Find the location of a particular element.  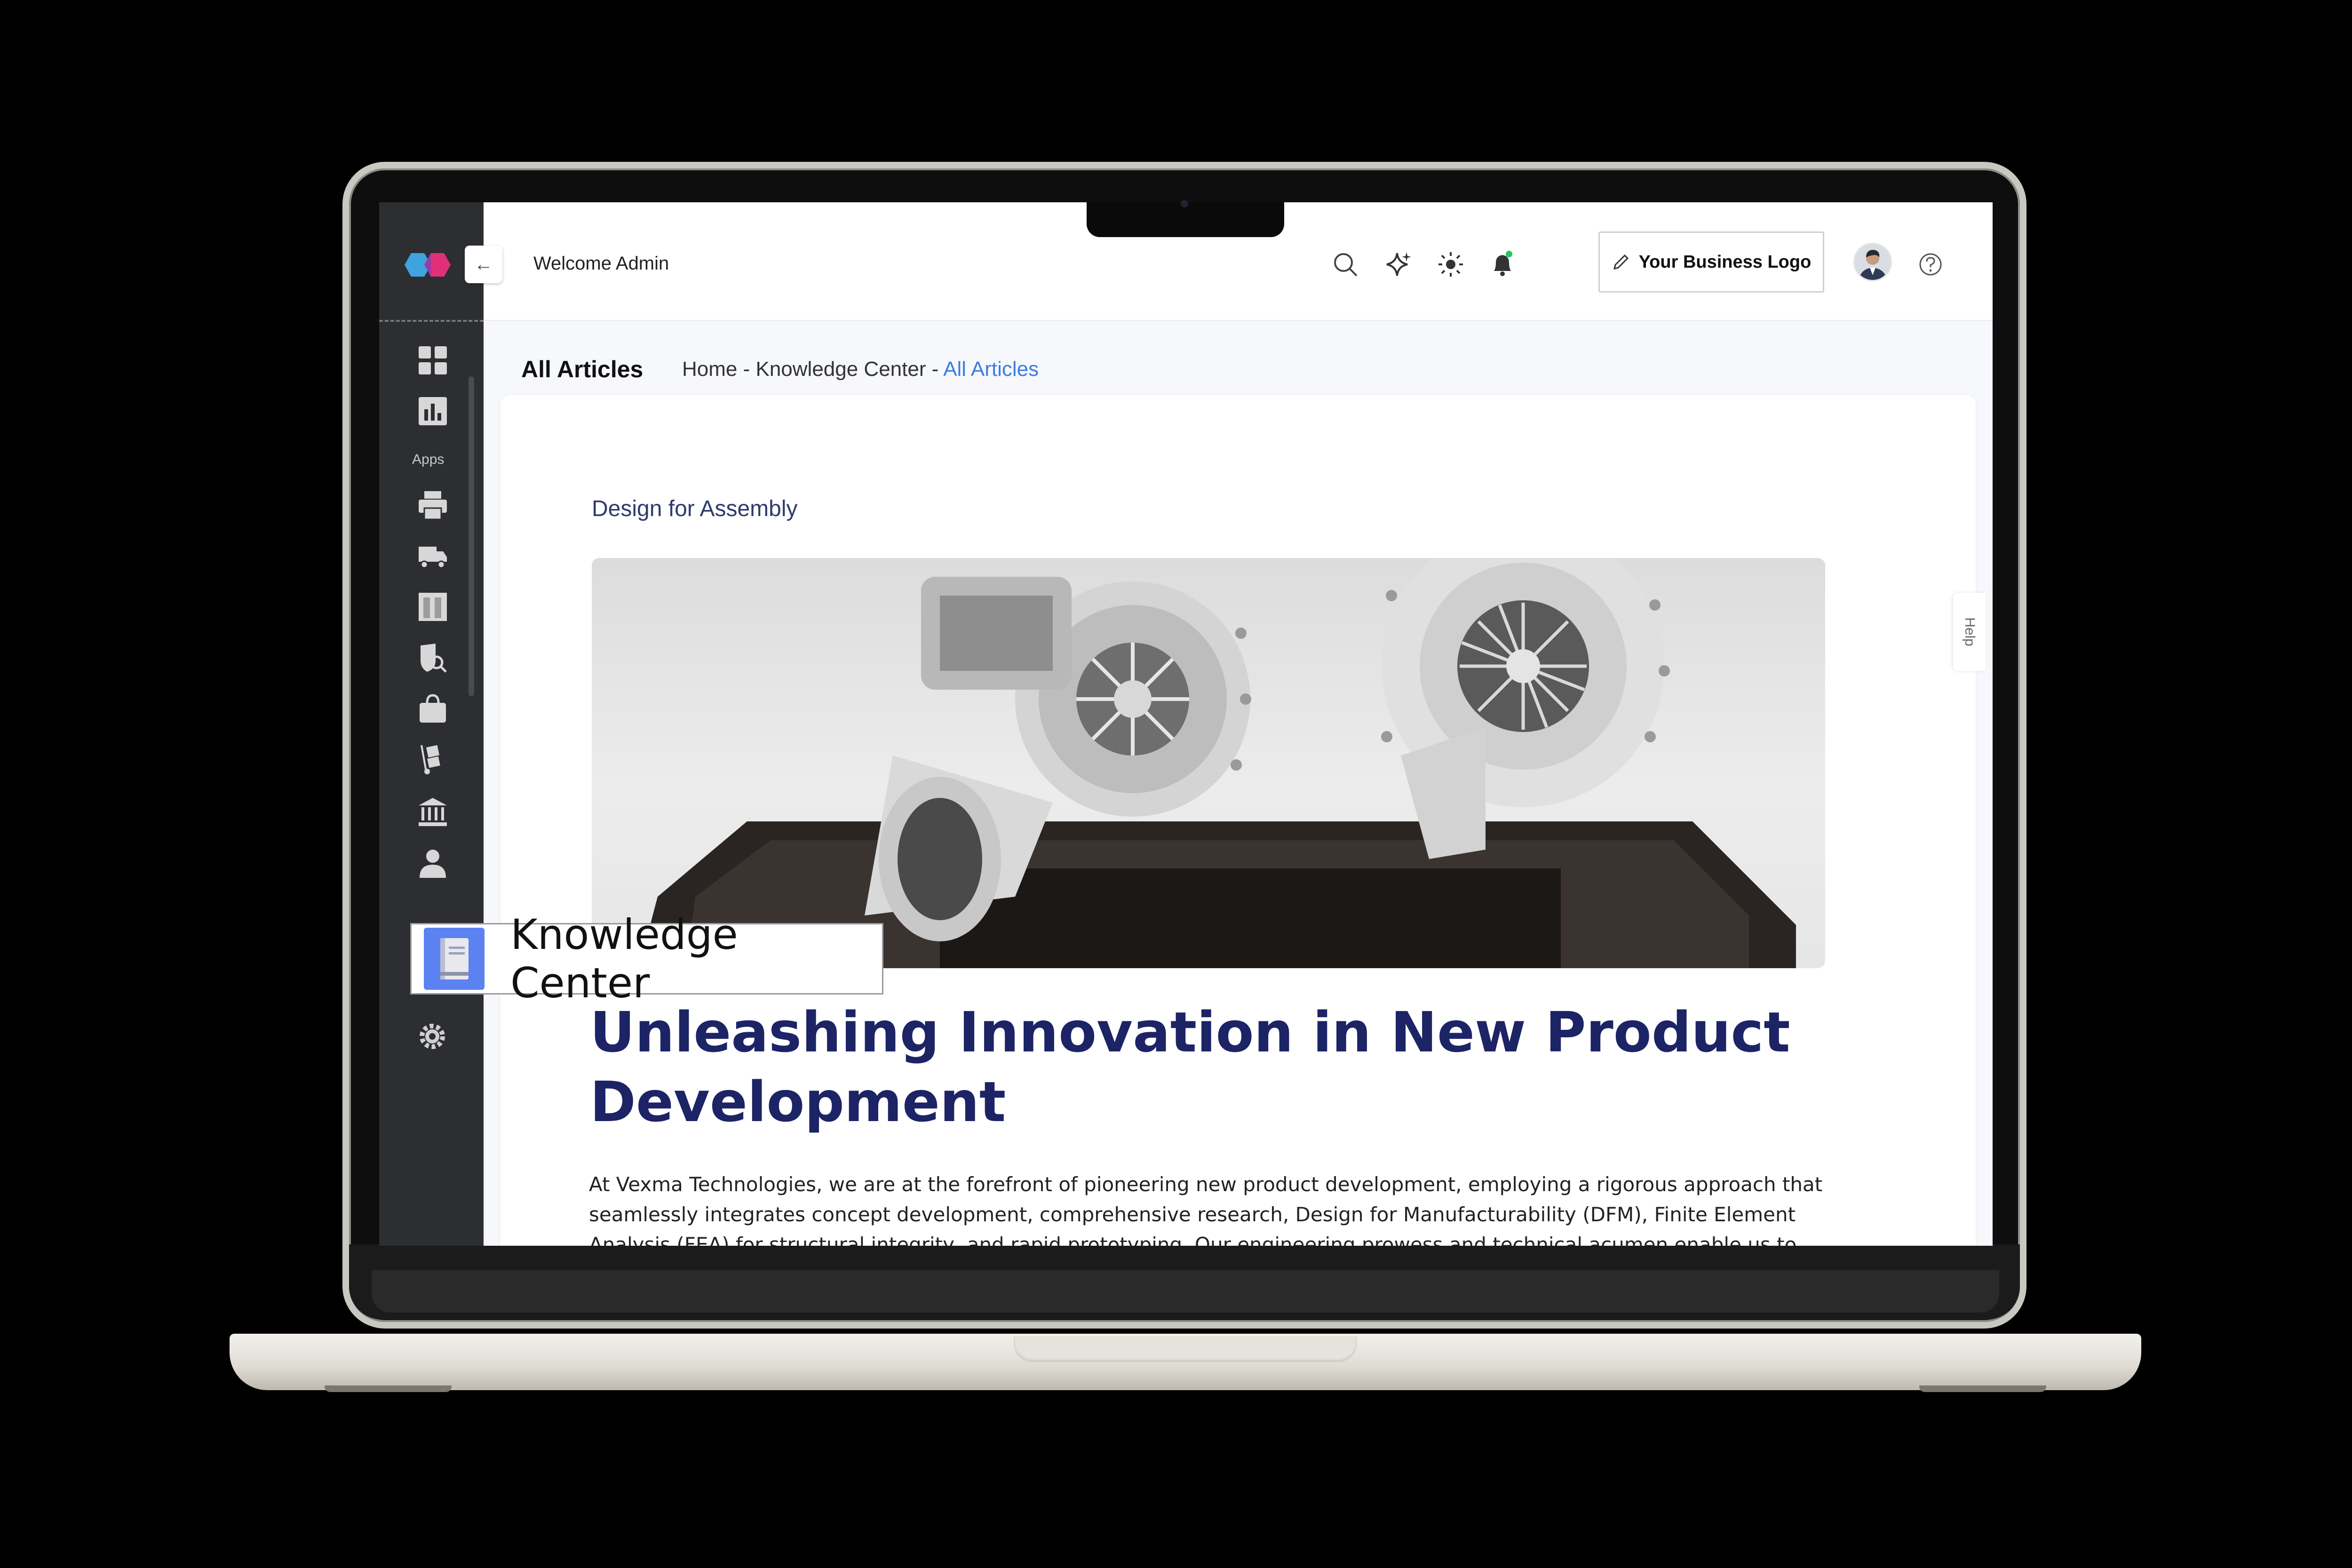

sidebar-scrollbar is located at coordinates (471, 536).